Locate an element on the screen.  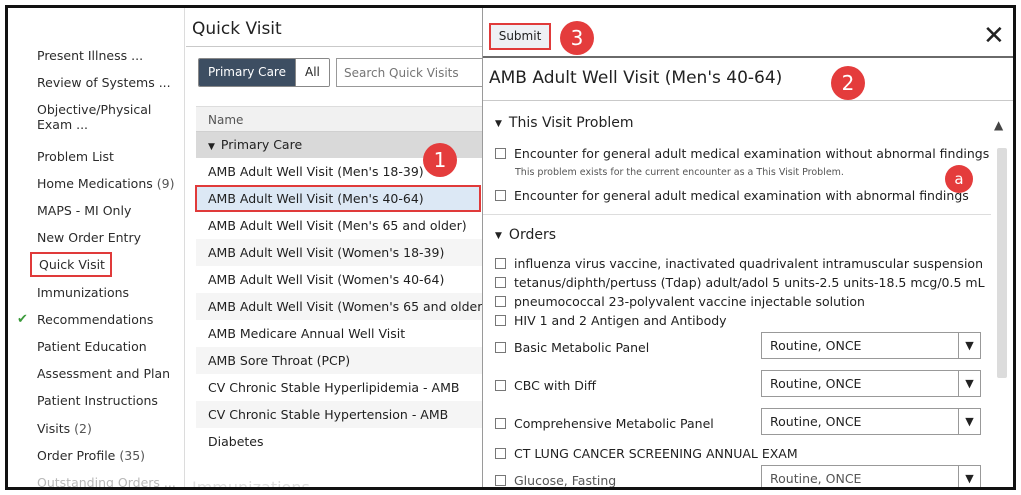
section-this-visit-problem: ▼ This Visit Problem is located at coordinates (564, 123).